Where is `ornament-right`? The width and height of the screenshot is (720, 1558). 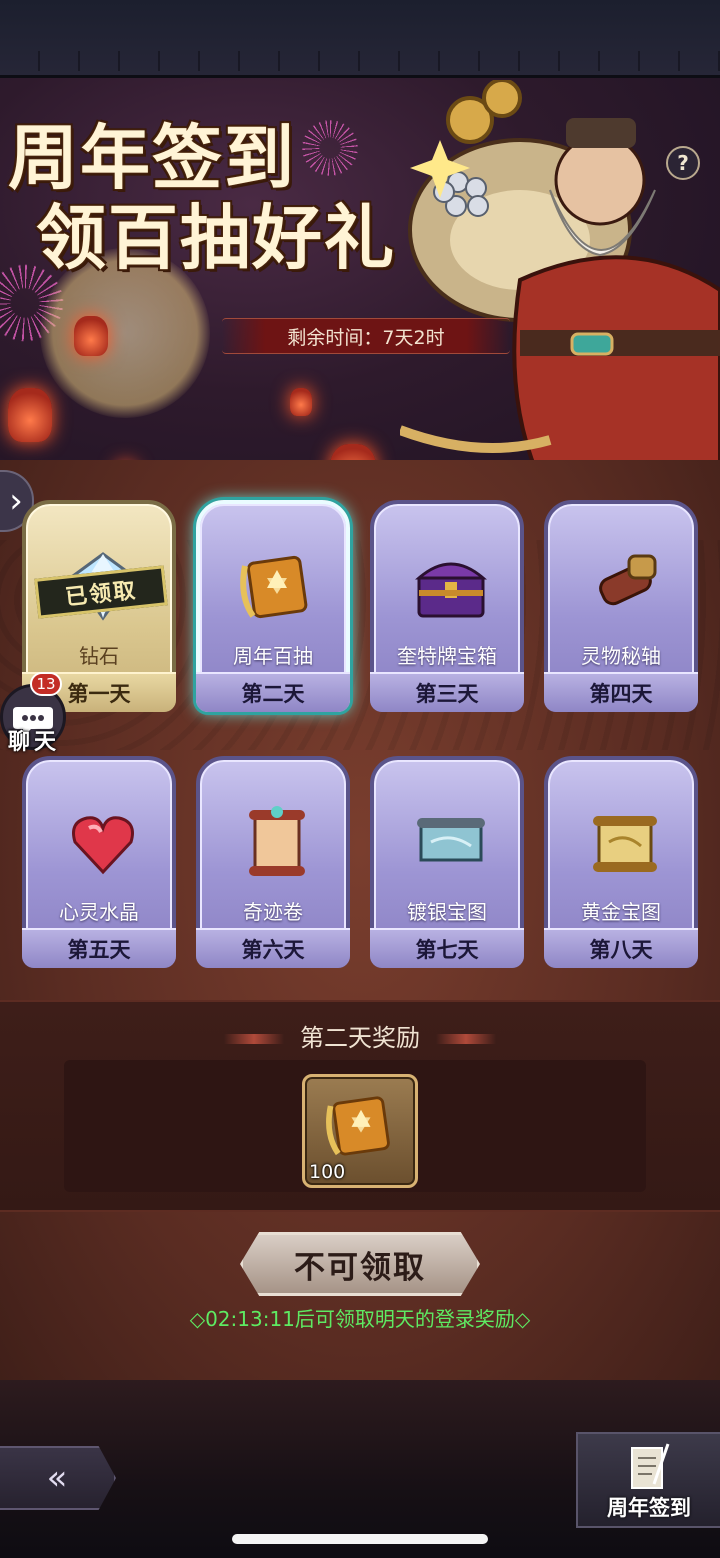
ornament-right is located at coordinates (466, 1039).